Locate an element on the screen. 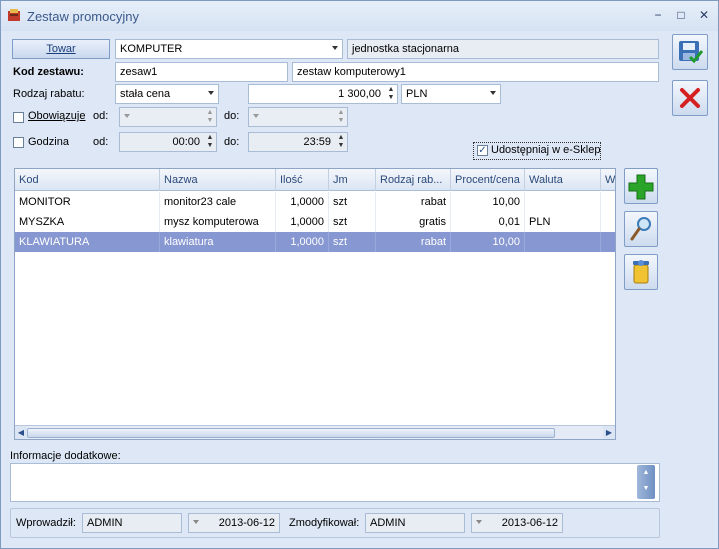  cell-rodzaj: gratis is located at coordinates (413, 222).